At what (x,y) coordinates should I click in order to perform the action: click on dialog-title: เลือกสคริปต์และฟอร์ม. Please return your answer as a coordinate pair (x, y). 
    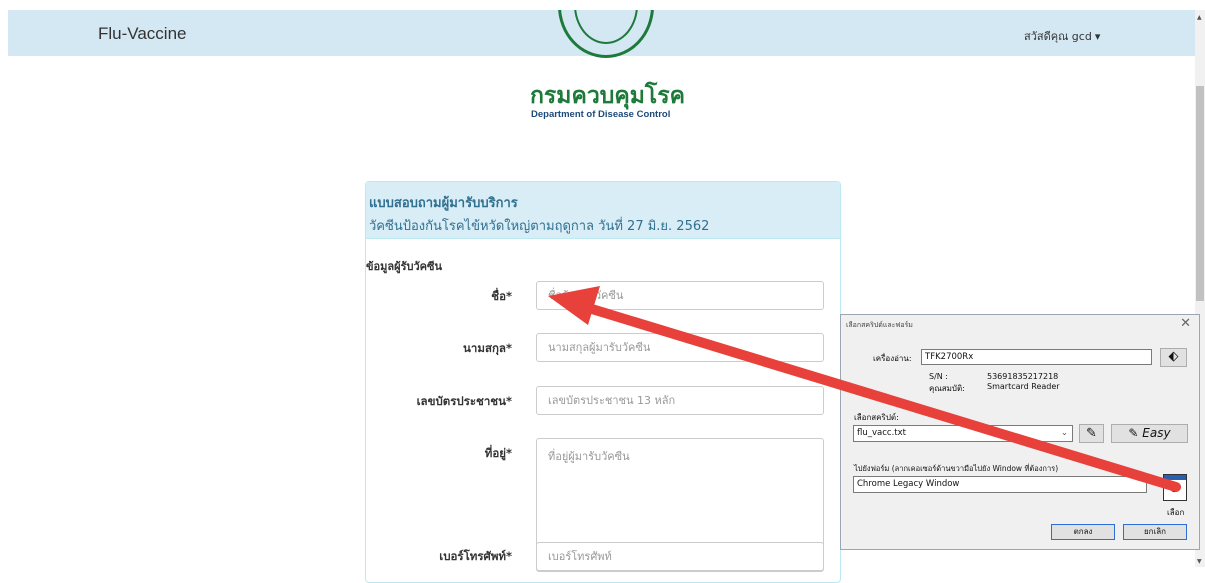
    Looking at the image, I should click on (879, 325).